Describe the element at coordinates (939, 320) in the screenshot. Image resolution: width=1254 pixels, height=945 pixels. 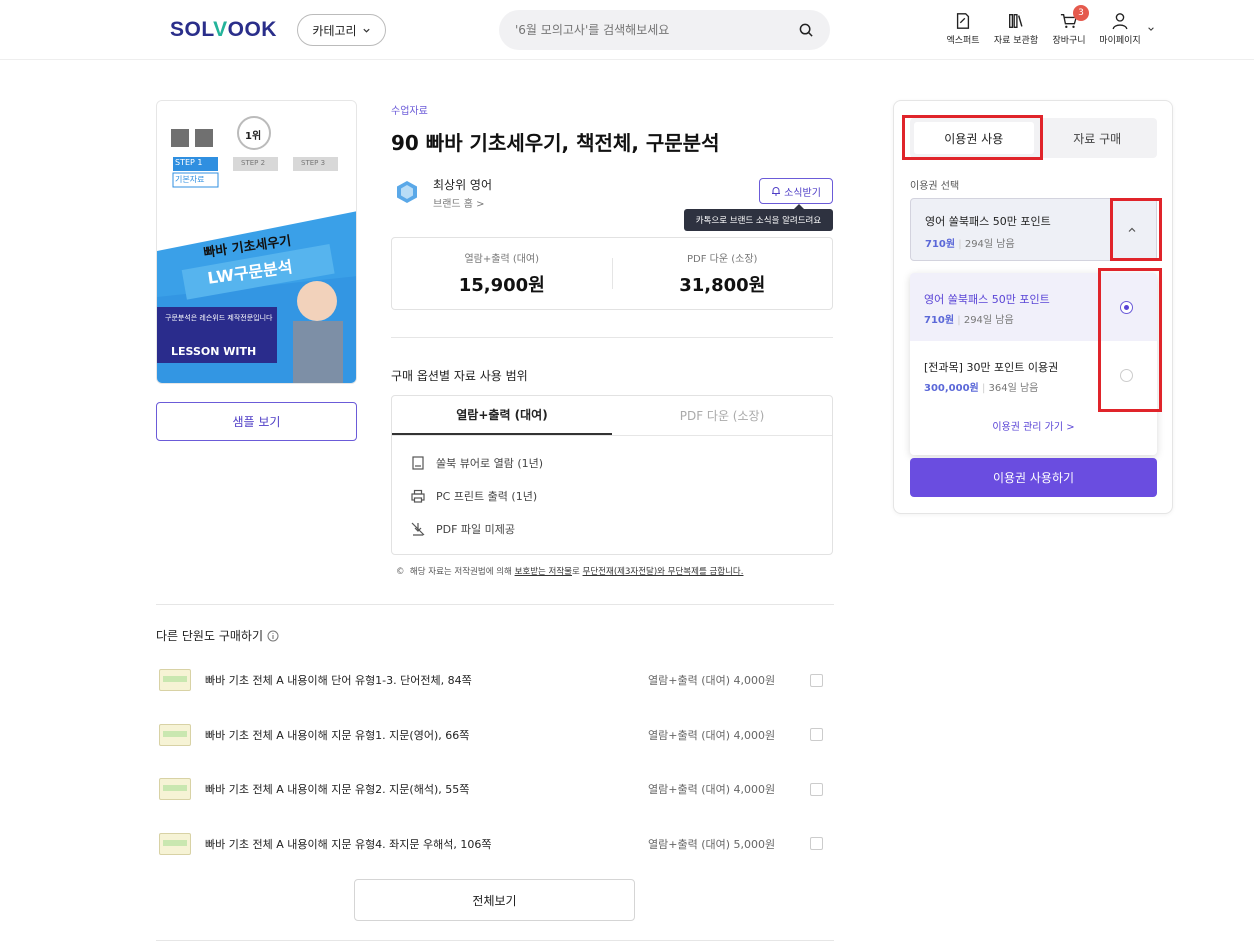
I see `pass-option-1-points: 710원` at that location.